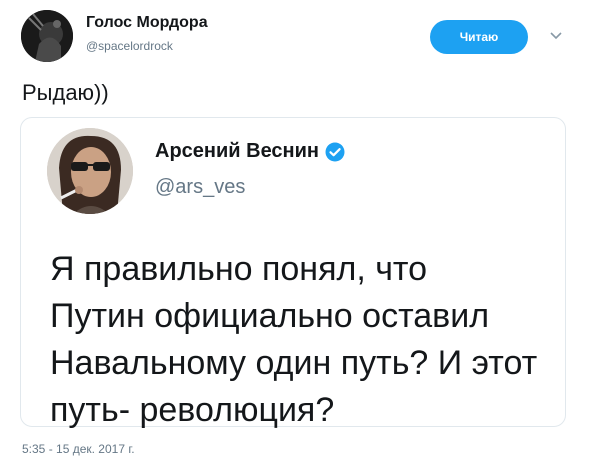 This screenshot has width=600, height=474. Describe the element at coordinates (78, 449) in the screenshot. I see `tweet-timestamp: 5:35 - 15 дек. 2017 г.` at that location.